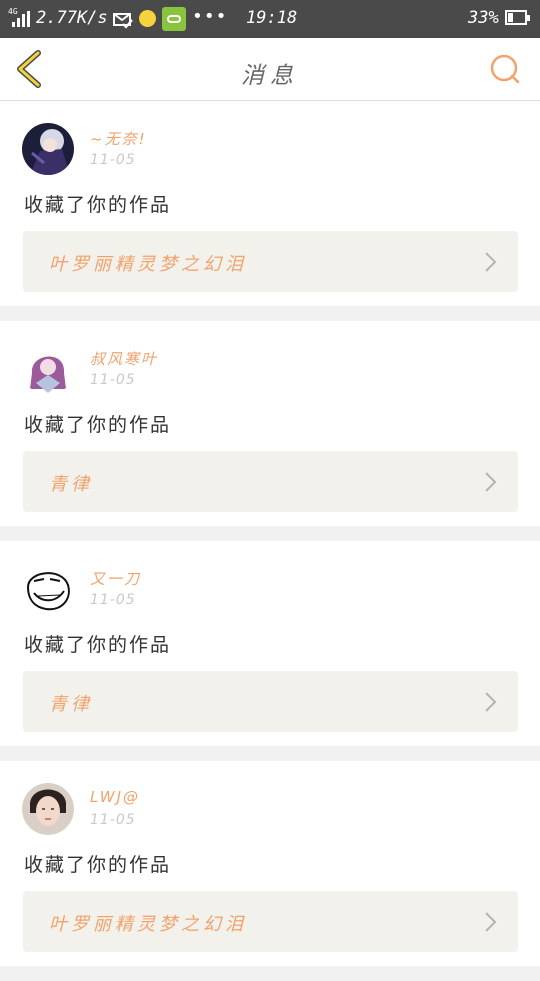 The height and width of the screenshot is (981, 540). What do you see at coordinates (210, 16) in the screenshot?
I see `more-notifications-icon: •••` at bounding box center [210, 16].